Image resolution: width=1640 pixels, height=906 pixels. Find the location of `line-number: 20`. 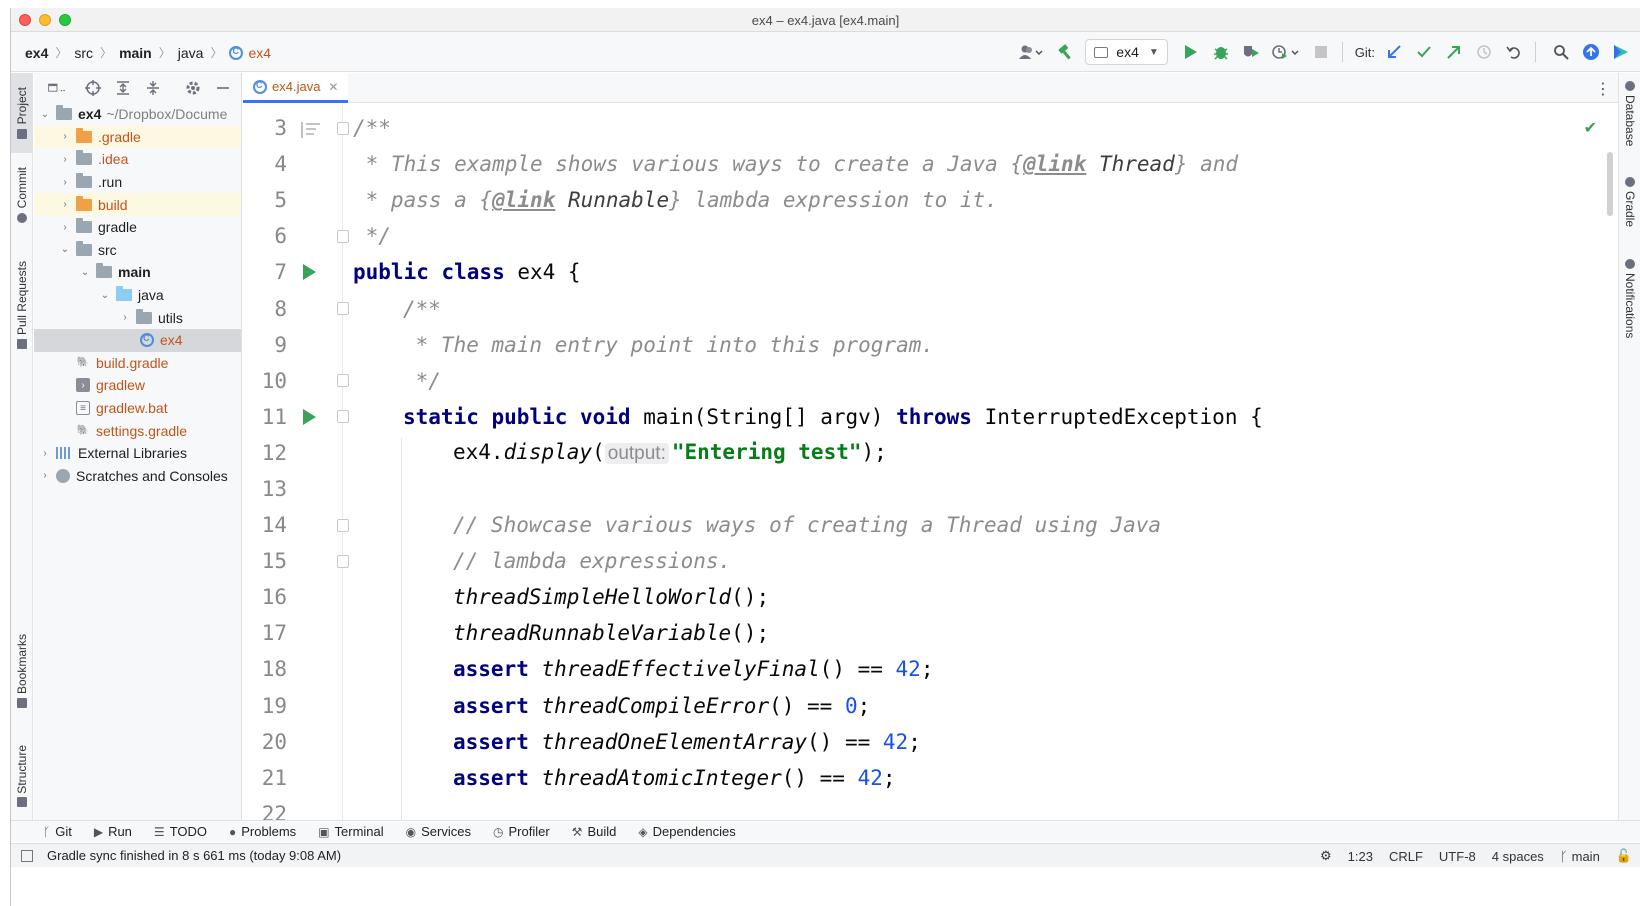

line-number: 20 is located at coordinates (274, 741).